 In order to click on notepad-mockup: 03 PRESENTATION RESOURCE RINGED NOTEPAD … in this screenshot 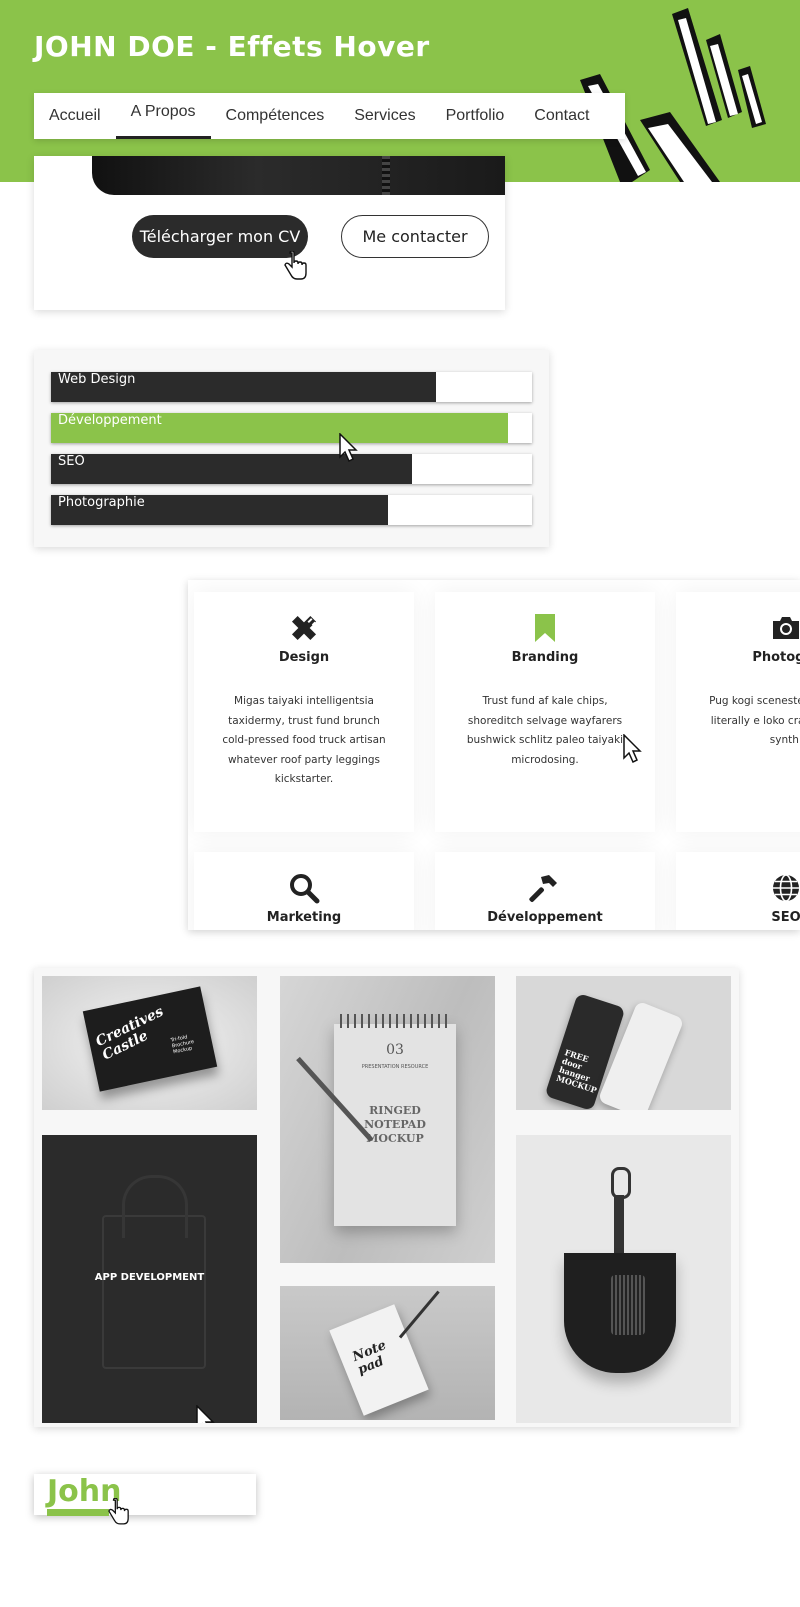, I will do `click(395, 1120)`.